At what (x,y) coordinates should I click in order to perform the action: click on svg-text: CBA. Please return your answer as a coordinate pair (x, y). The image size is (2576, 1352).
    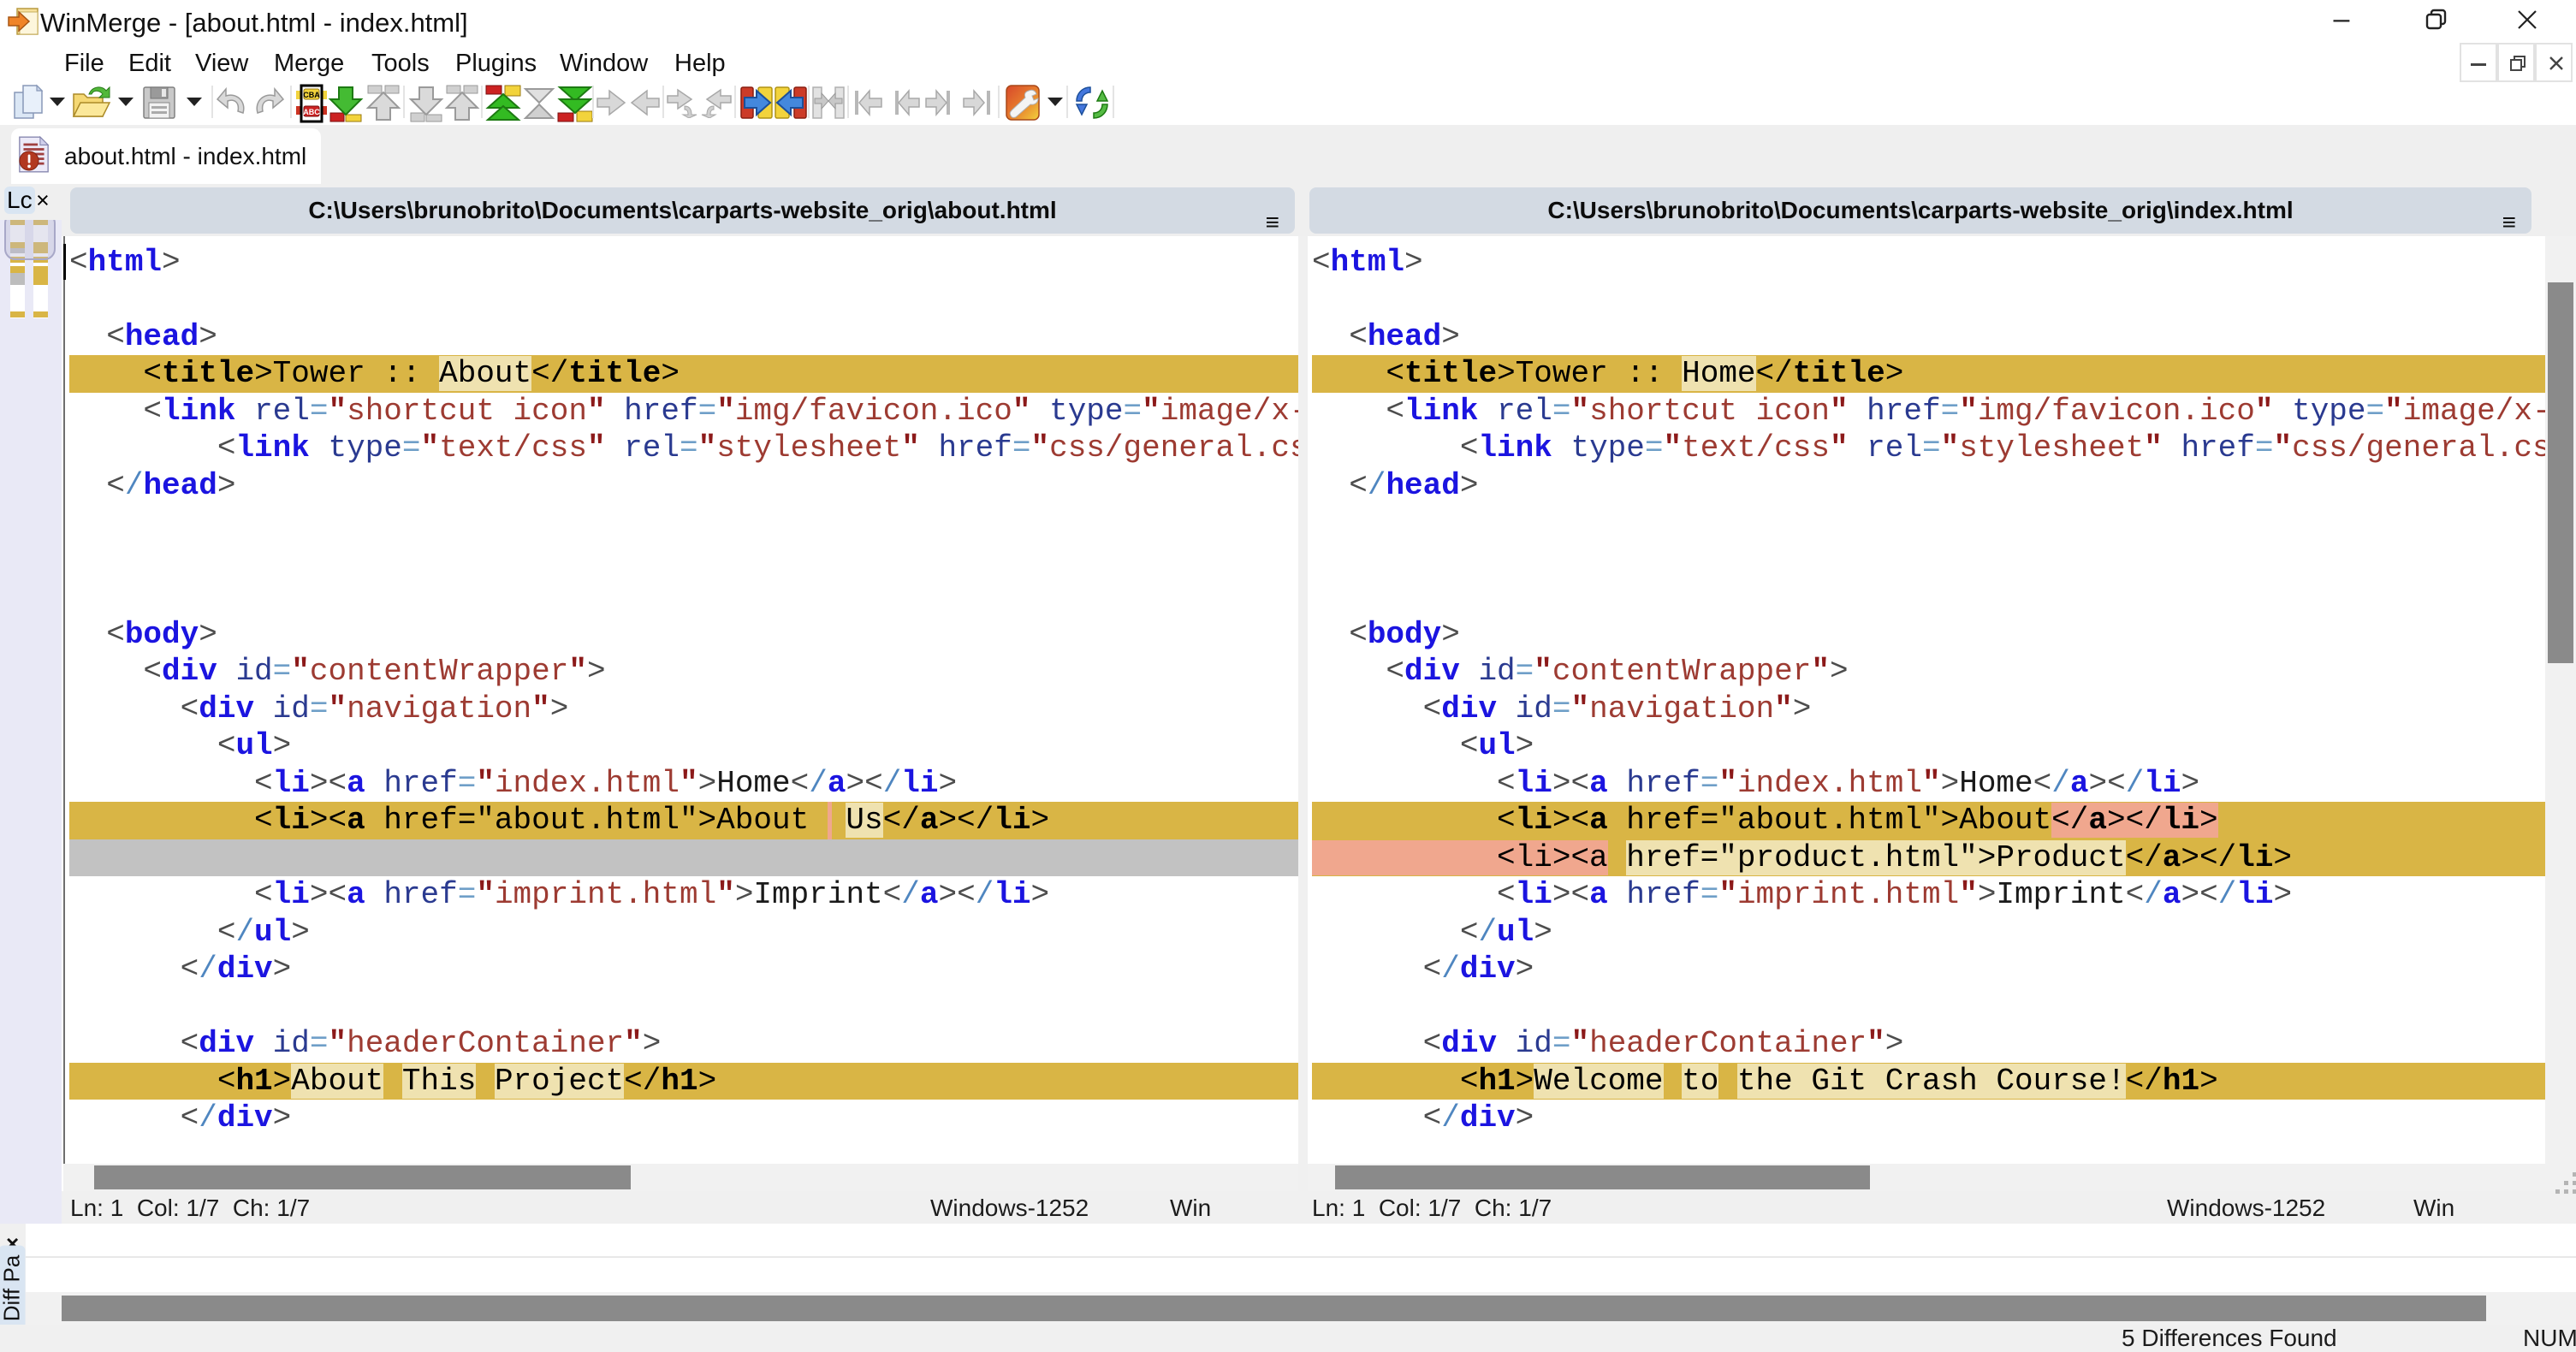
    Looking at the image, I should click on (311, 95).